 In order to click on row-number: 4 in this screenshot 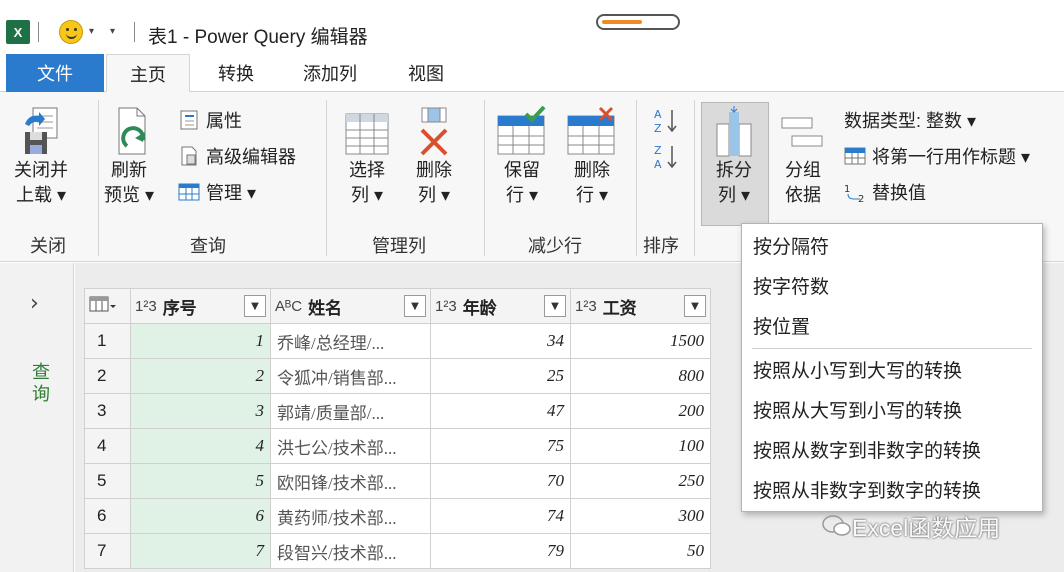, I will do `click(107, 446)`.